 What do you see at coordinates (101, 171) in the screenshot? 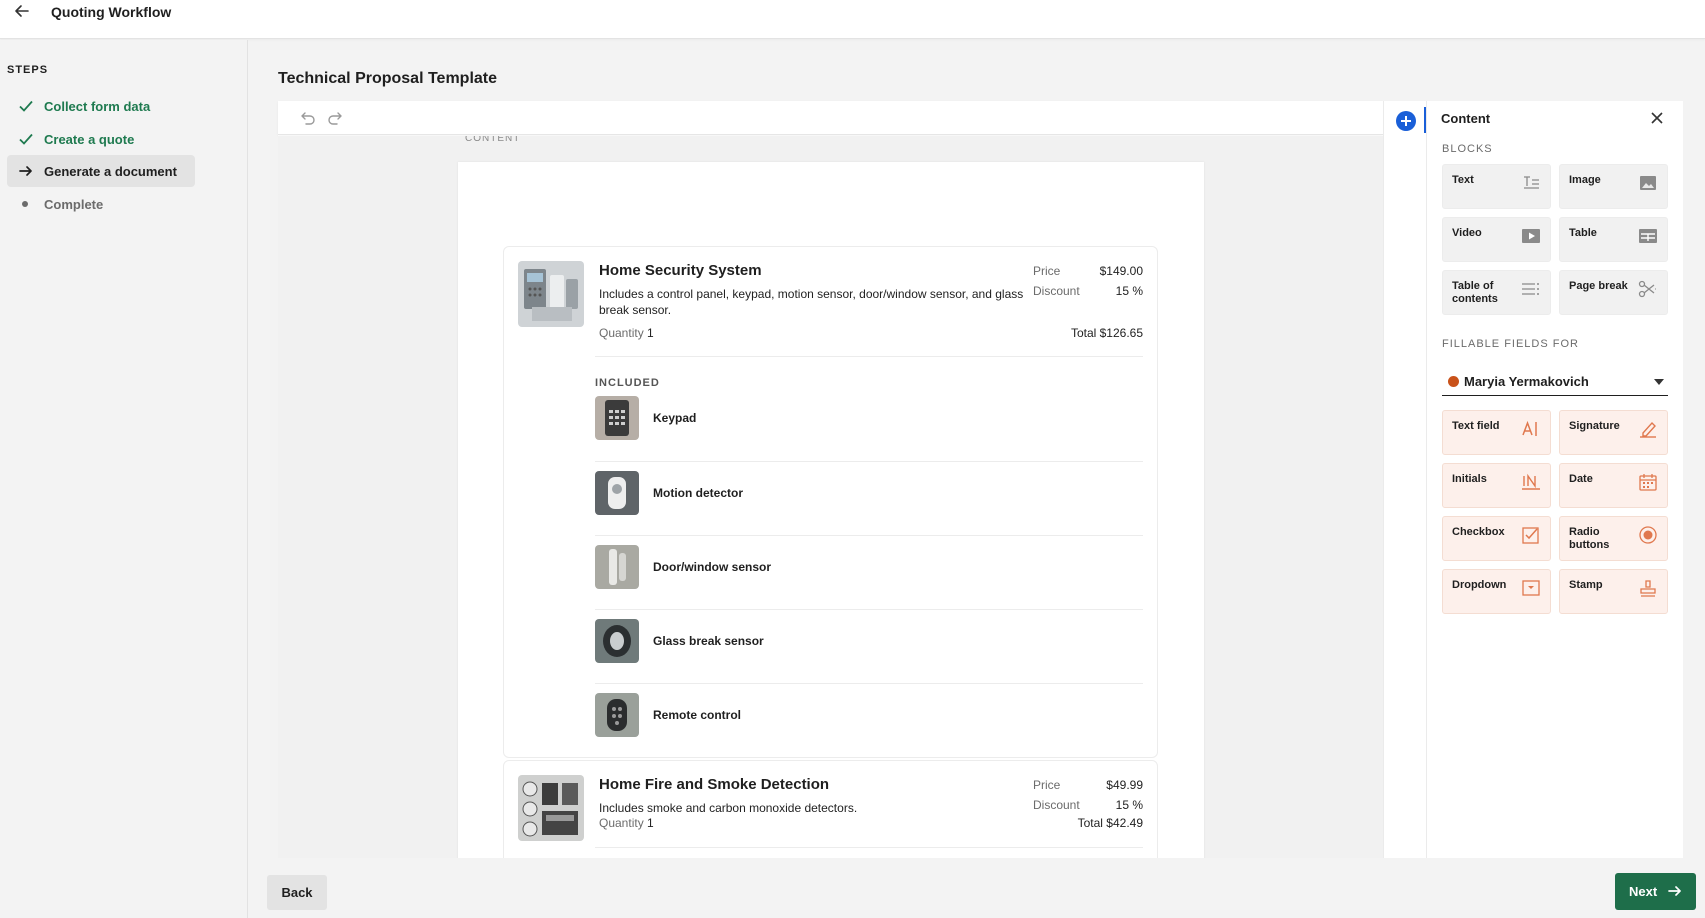
I see `step-generate-document: Generate a document` at bounding box center [101, 171].